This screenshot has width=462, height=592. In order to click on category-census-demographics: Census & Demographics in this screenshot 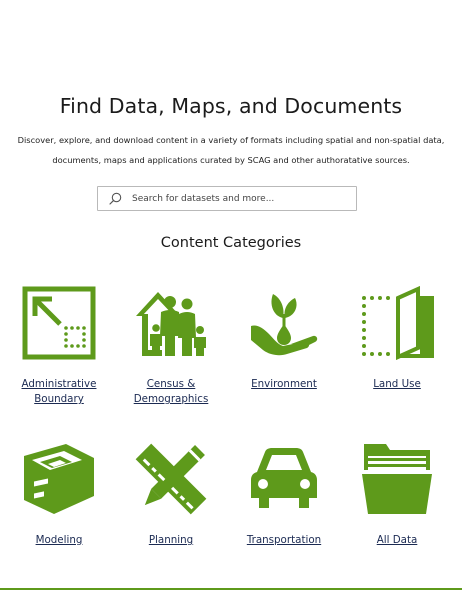, I will do `click(171, 346)`.